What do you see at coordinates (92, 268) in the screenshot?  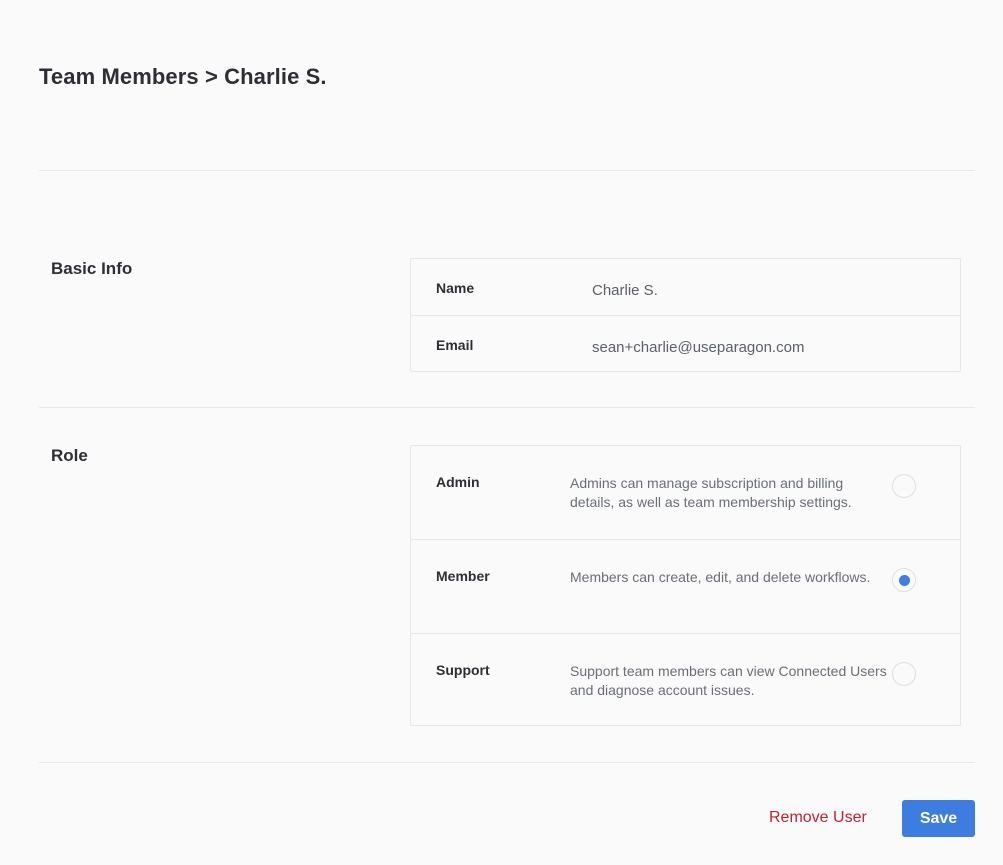 I see `basic-info-section-title: Basic Info` at bounding box center [92, 268].